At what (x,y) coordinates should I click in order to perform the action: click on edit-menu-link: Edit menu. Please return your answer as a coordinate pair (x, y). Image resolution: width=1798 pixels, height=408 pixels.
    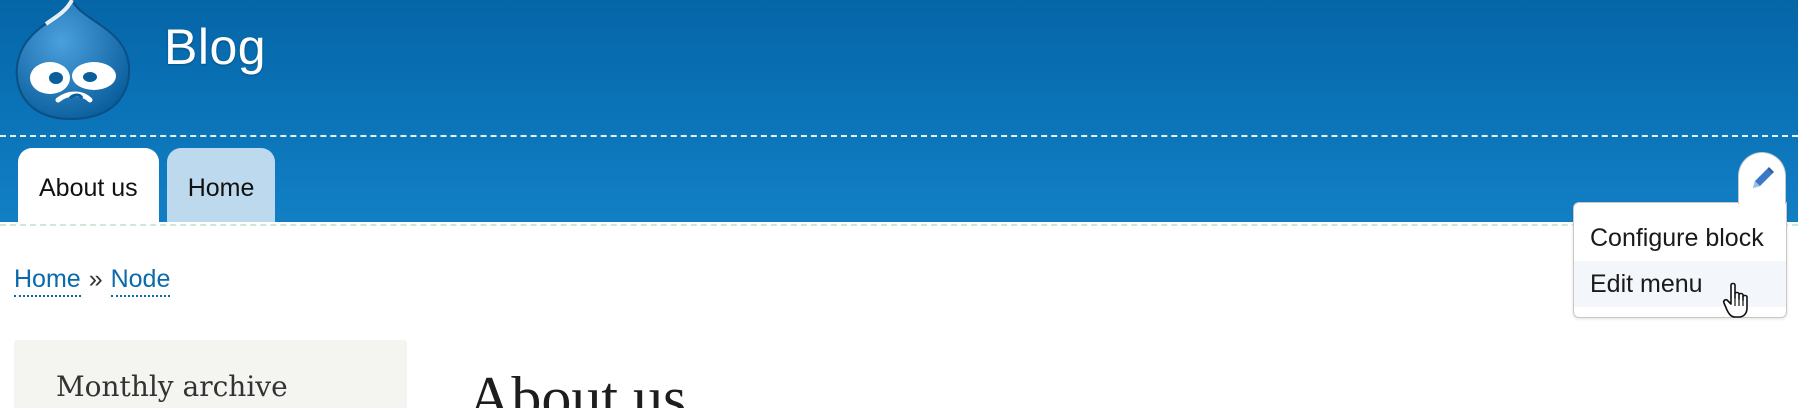
    Looking at the image, I should click on (1680, 284).